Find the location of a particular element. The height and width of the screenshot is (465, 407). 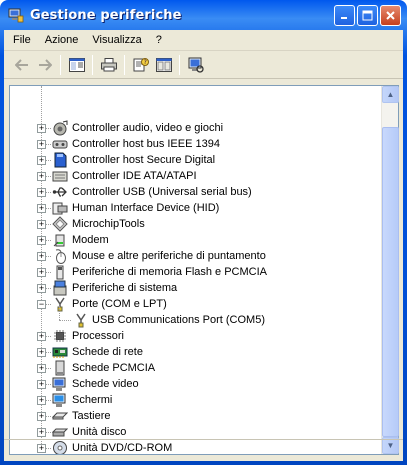

maximize-button is located at coordinates (367, 15).